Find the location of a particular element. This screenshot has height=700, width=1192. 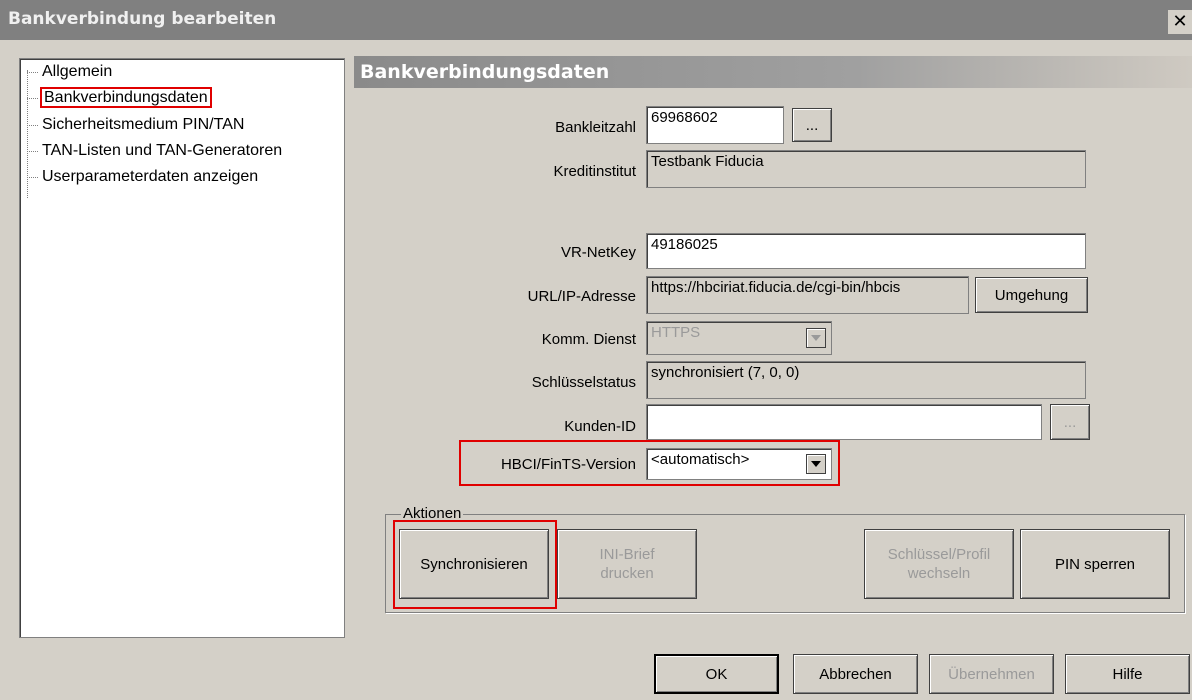

schluesselstatus-field: synchronisiert (7, 0, 0) is located at coordinates (866, 380).